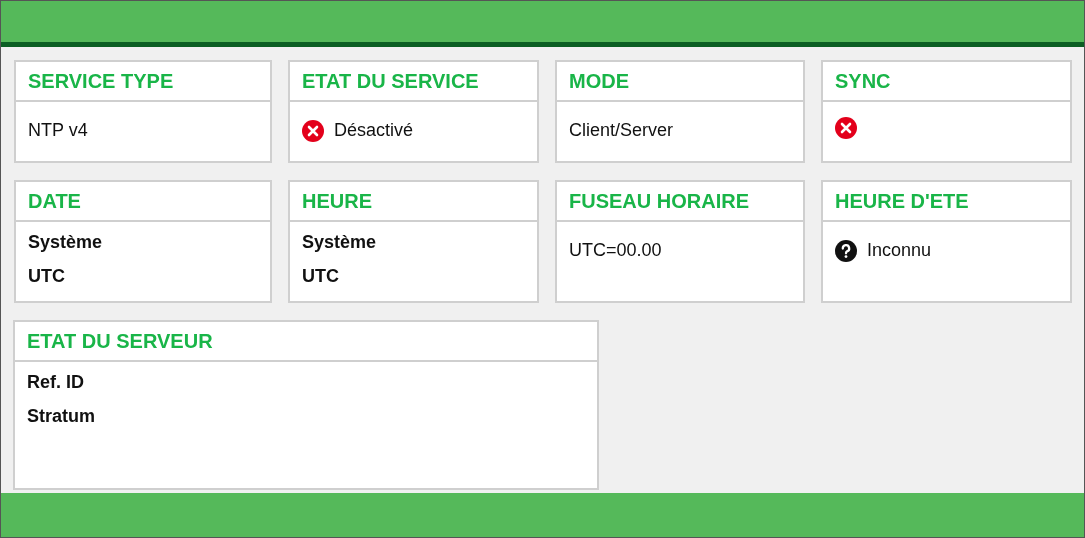 This screenshot has height=538, width=1085. I want to click on card-title: SERVICE TYPE, so click(101, 81).